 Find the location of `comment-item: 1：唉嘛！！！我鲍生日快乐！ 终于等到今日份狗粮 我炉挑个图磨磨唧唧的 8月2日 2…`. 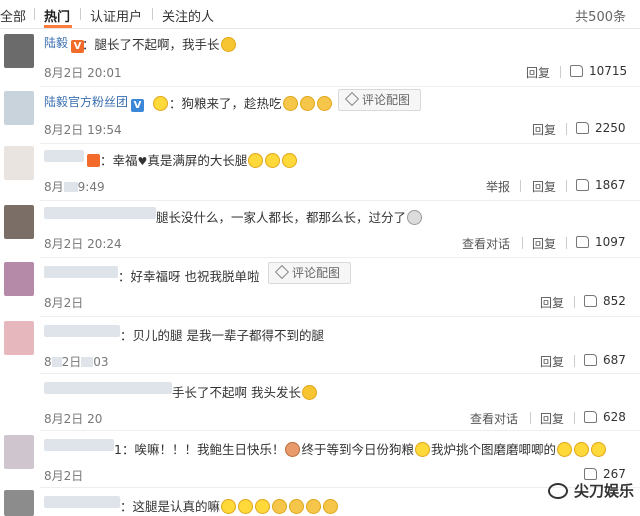

comment-item: 1：唉嘛！！！我鲍生日快乐！ 终于等到今日份狗粮 我炉挑个图磨磨唧唧的 8月2日 2… is located at coordinates (320, 459).